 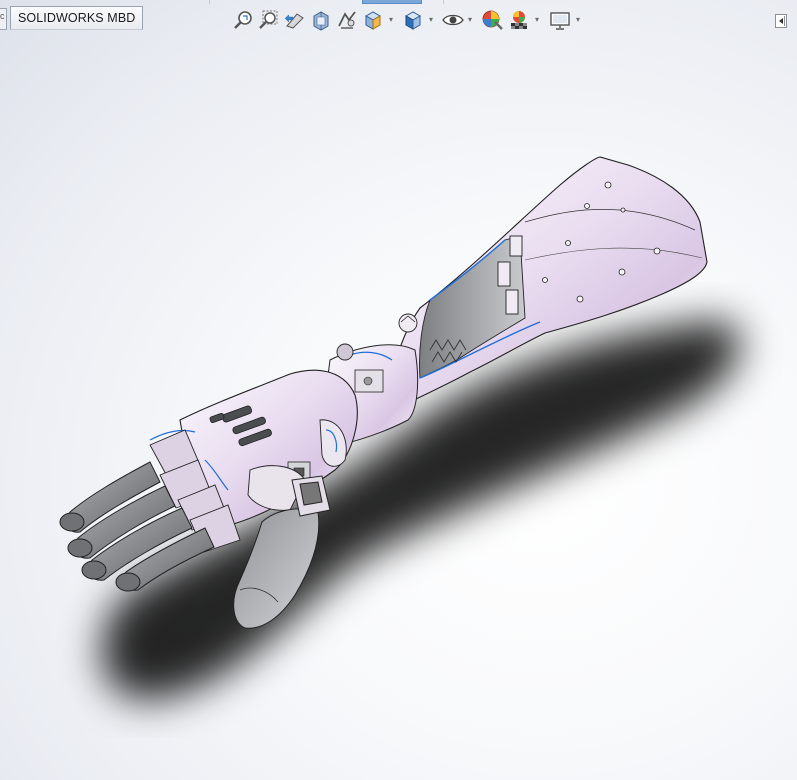 I want to click on tab-stub-label: c, so click(x=2, y=16).